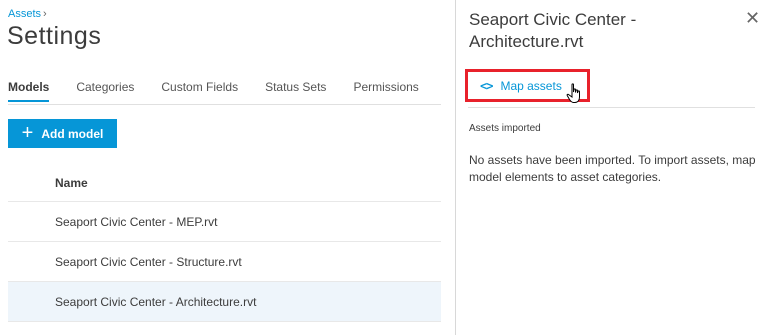 This screenshot has width=768, height=335. I want to click on tab-status-sets: Status Sets, so click(295, 91).